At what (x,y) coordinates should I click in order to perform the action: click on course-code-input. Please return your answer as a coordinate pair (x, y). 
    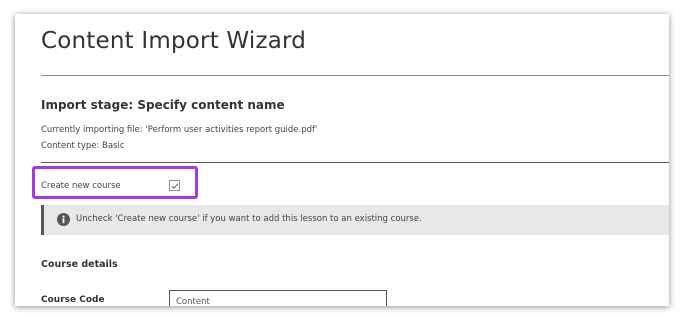
    Looking at the image, I should click on (278, 298).